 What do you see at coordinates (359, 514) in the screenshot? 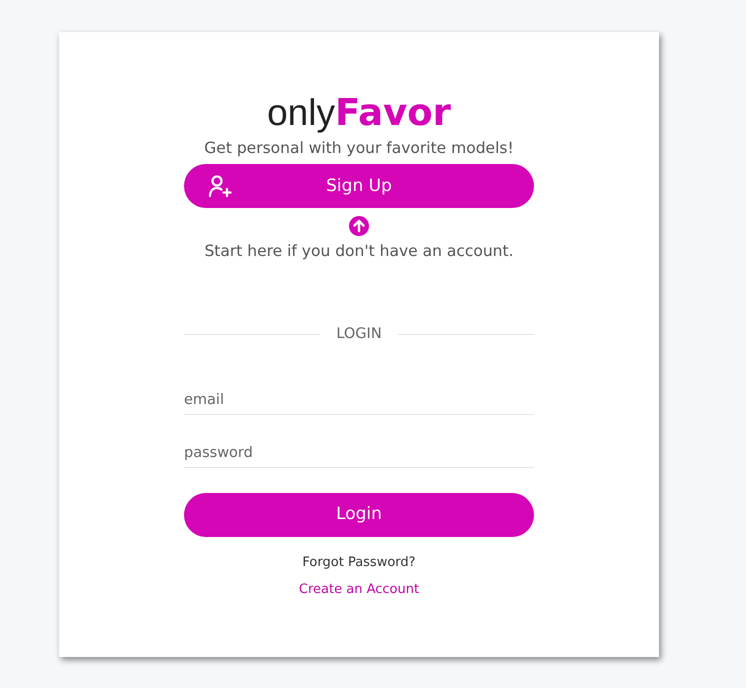
I see `login-button: Login` at bounding box center [359, 514].